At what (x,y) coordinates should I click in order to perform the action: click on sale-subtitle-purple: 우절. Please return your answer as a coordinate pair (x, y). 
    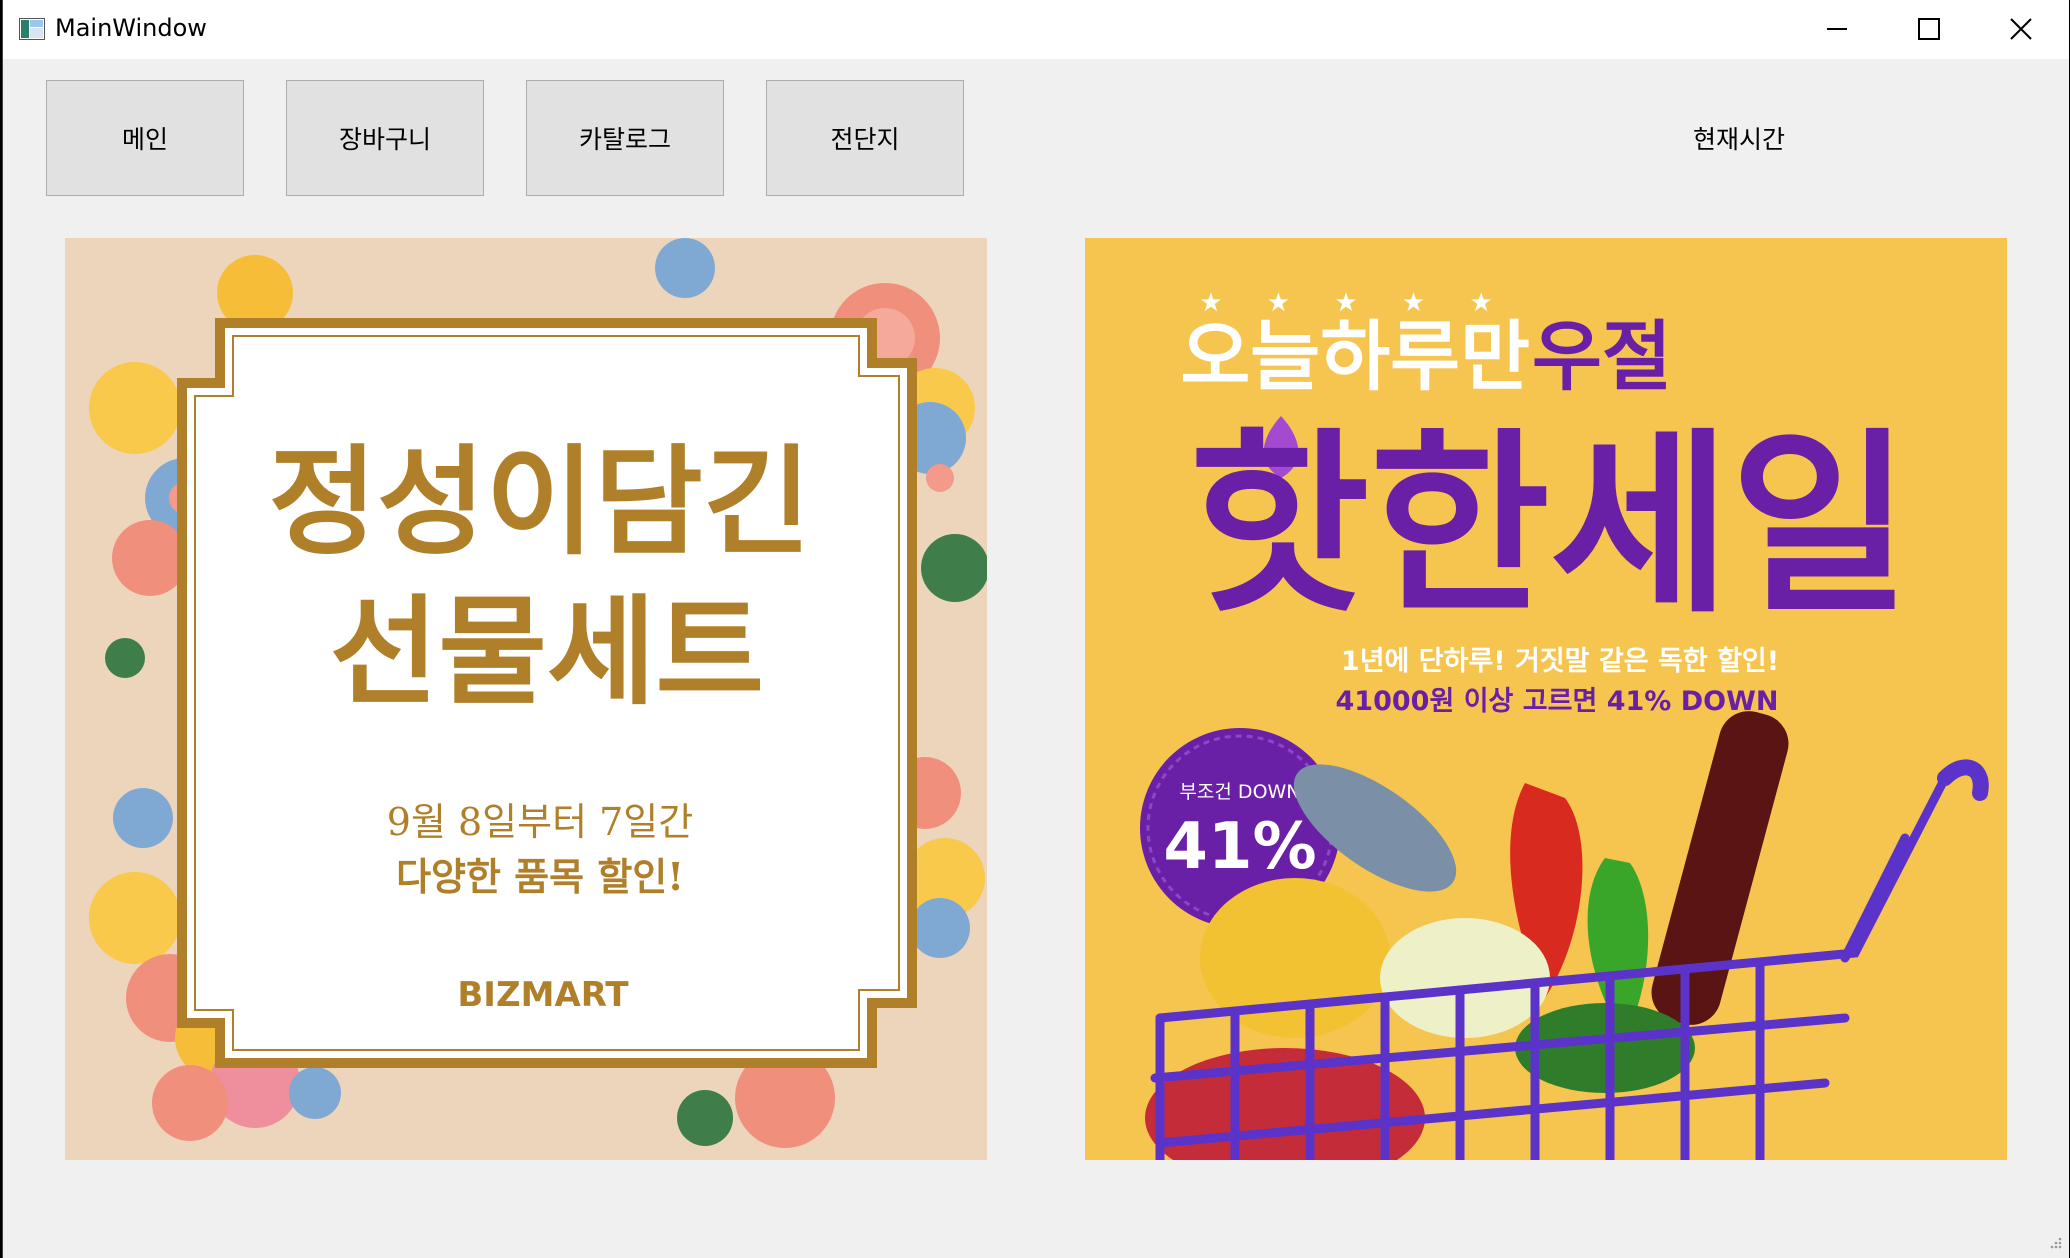
    Looking at the image, I should click on (1602, 356).